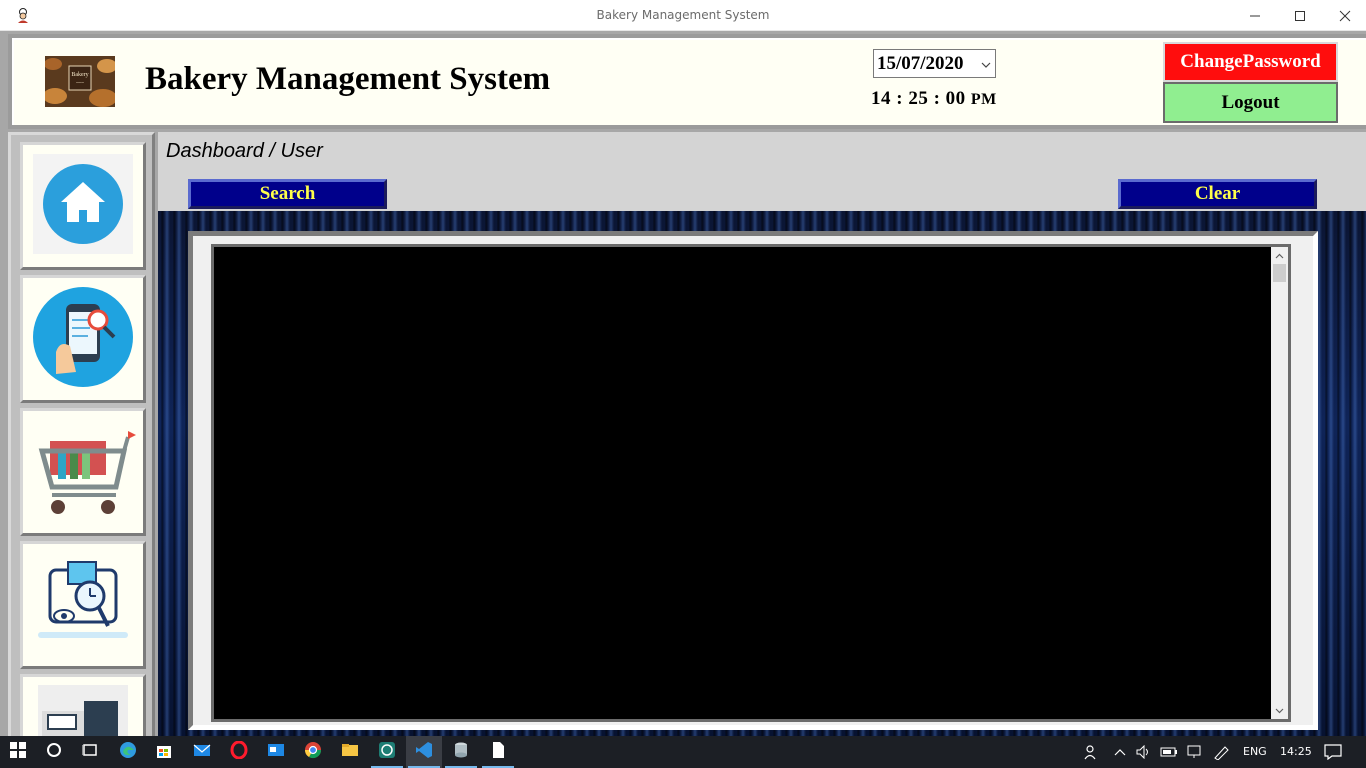 This screenshot has width=1366, height=768. I want to click on taskbar-mail, so click(202, 752).